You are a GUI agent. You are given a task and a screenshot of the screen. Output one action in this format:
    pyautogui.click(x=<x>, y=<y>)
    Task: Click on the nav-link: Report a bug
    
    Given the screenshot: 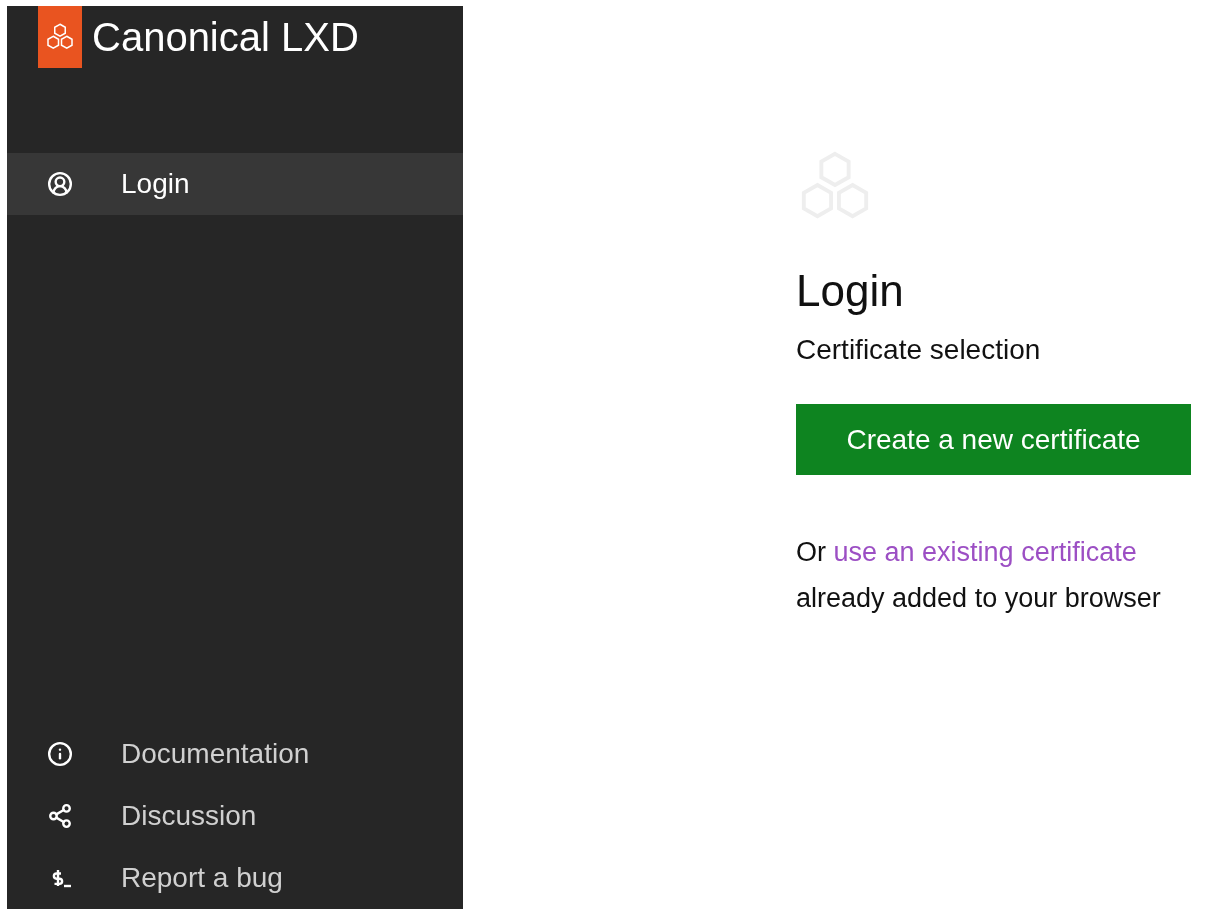 What is the action you would take?
    pyautogui.click(x=235, y=878)
    